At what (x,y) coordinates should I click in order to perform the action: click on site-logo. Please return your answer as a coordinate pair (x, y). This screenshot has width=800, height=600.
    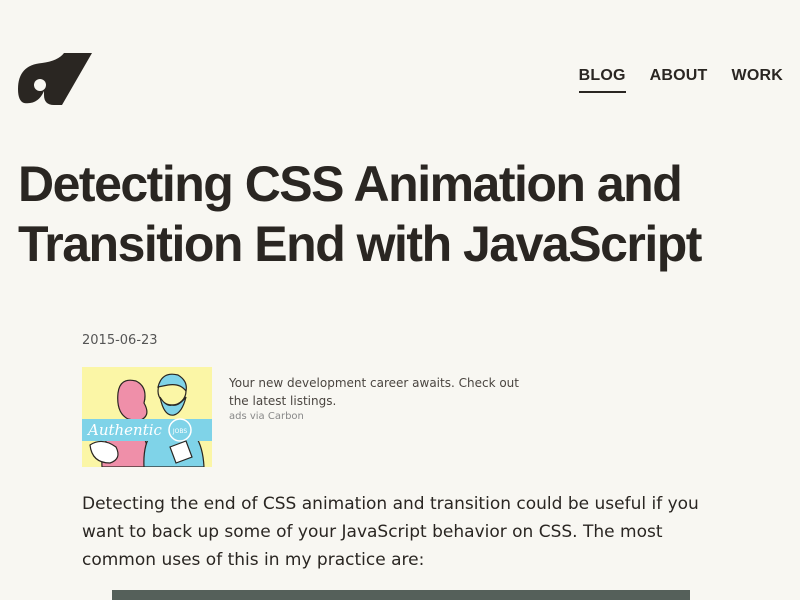
    Looking at the image, I should click on (55, 79).